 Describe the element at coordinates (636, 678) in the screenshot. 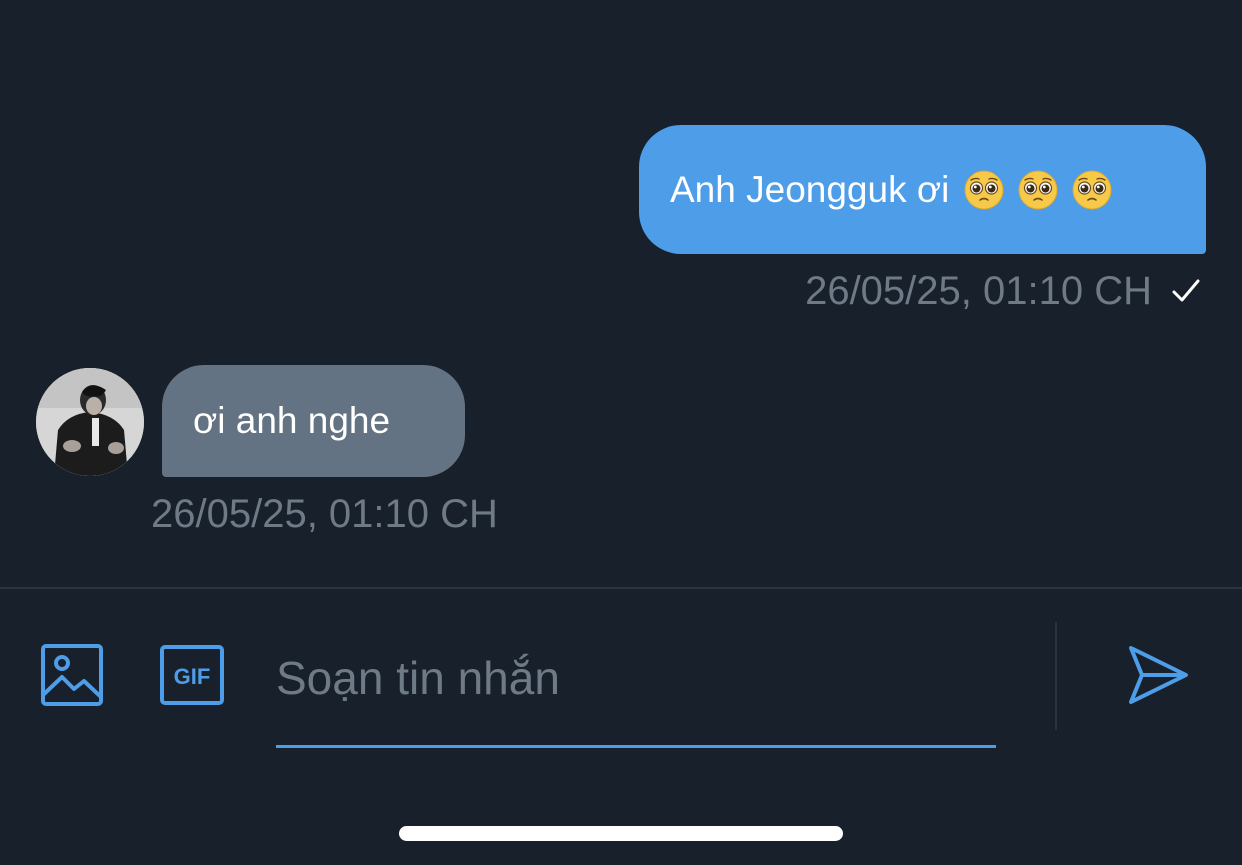

I see `message-input` at that location.